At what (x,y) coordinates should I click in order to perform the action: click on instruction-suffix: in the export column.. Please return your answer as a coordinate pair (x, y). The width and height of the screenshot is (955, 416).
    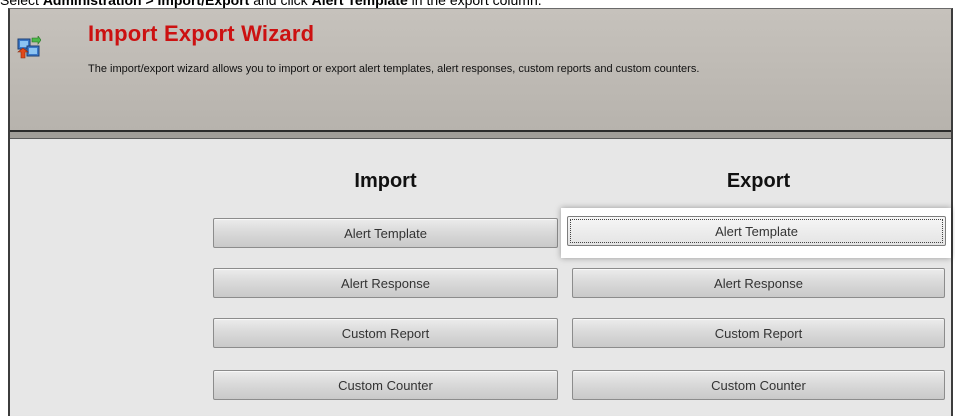
    Looking at the image, I should click on (474, 4).